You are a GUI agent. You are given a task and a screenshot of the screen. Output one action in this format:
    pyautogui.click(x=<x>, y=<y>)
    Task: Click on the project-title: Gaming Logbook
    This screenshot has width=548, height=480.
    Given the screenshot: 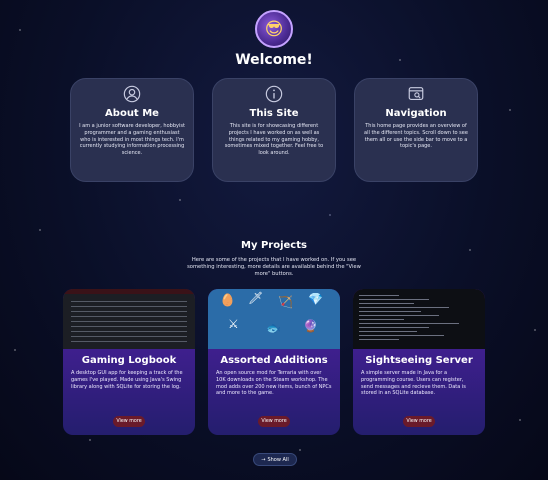 What is the action you would take?
    pyautogui.click(x=129, y=360)
    